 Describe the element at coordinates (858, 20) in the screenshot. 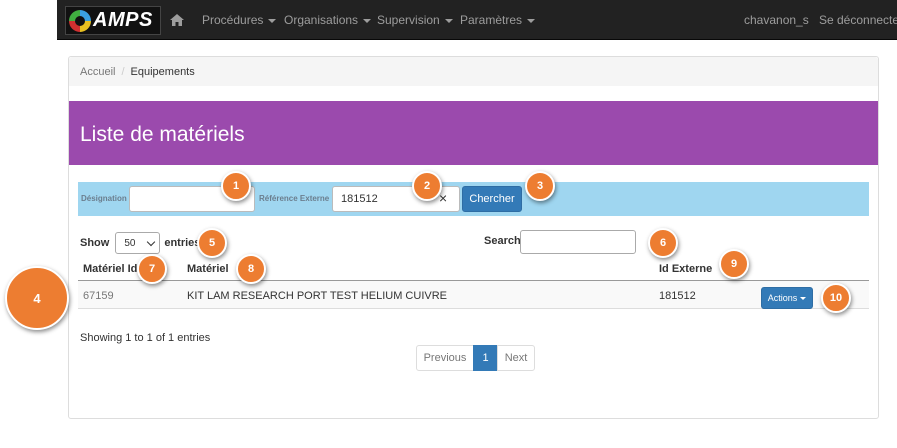

I see `logout-link: Se déconnecter` at that location.